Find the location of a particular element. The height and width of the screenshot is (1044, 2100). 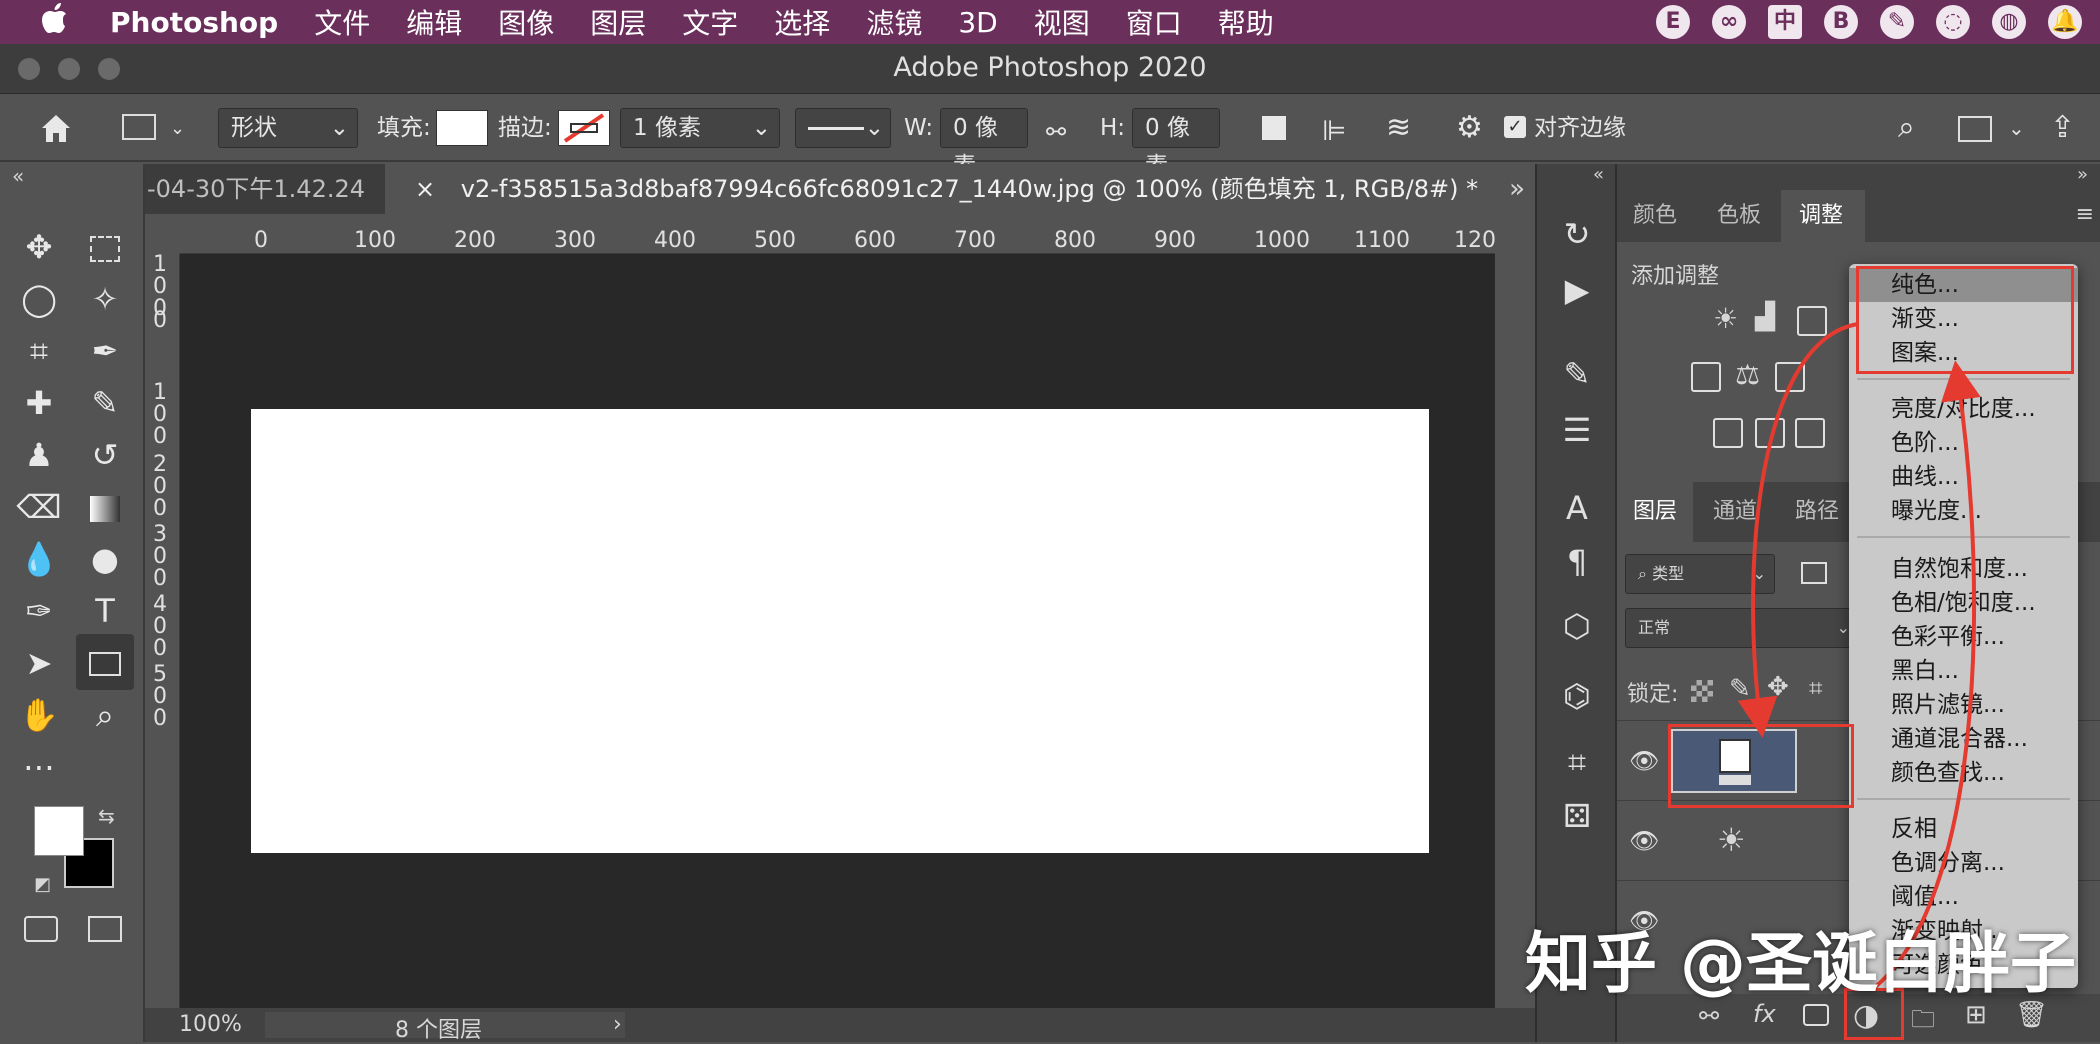

tab-close-icon: × is located at coordinates (425, 189).